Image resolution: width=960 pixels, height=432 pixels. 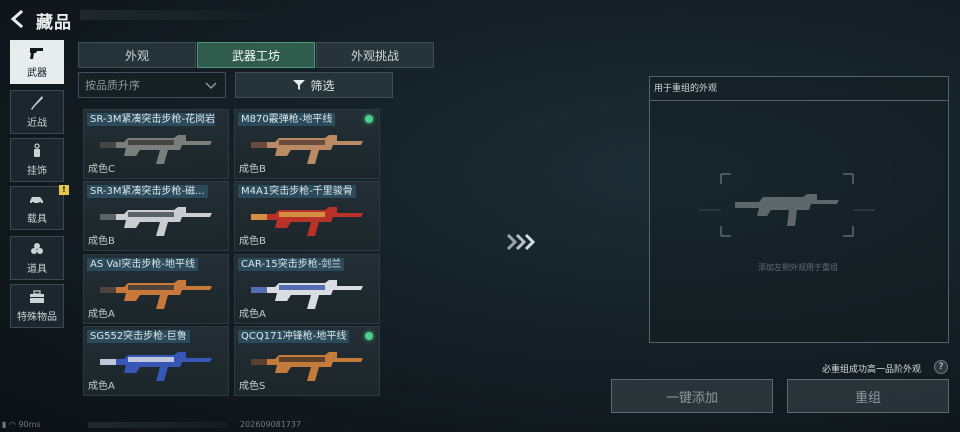 I want to click on tab-appearance: 外观, so click(x=137, y=55).